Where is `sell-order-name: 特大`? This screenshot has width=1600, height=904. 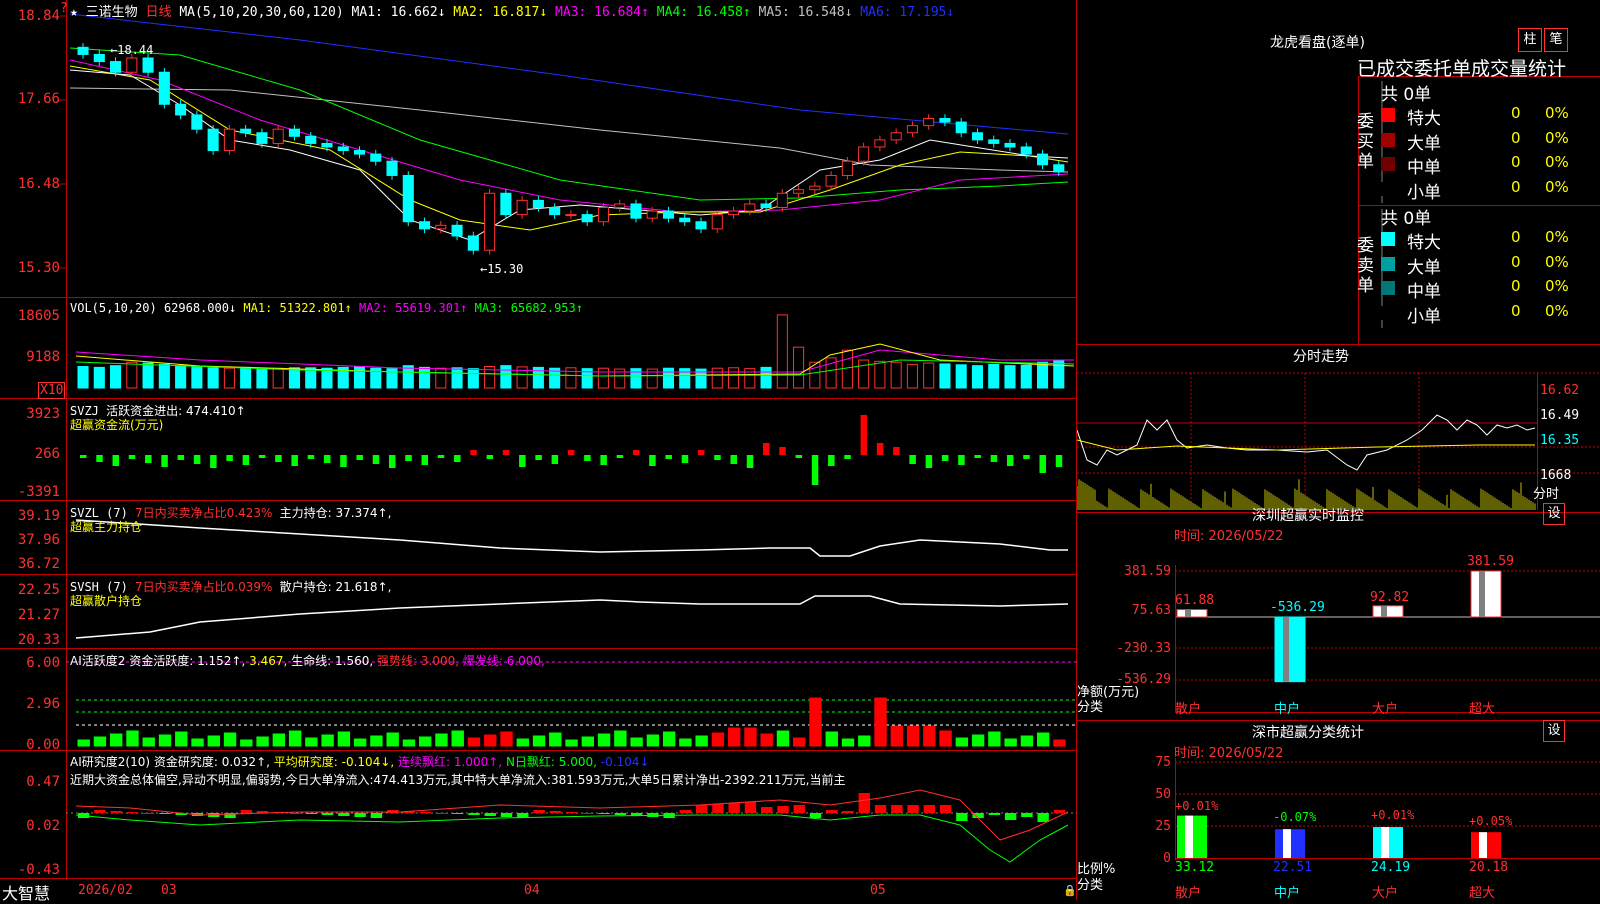
sell-order-name: 特大 is located at coordinates (1424, 243).